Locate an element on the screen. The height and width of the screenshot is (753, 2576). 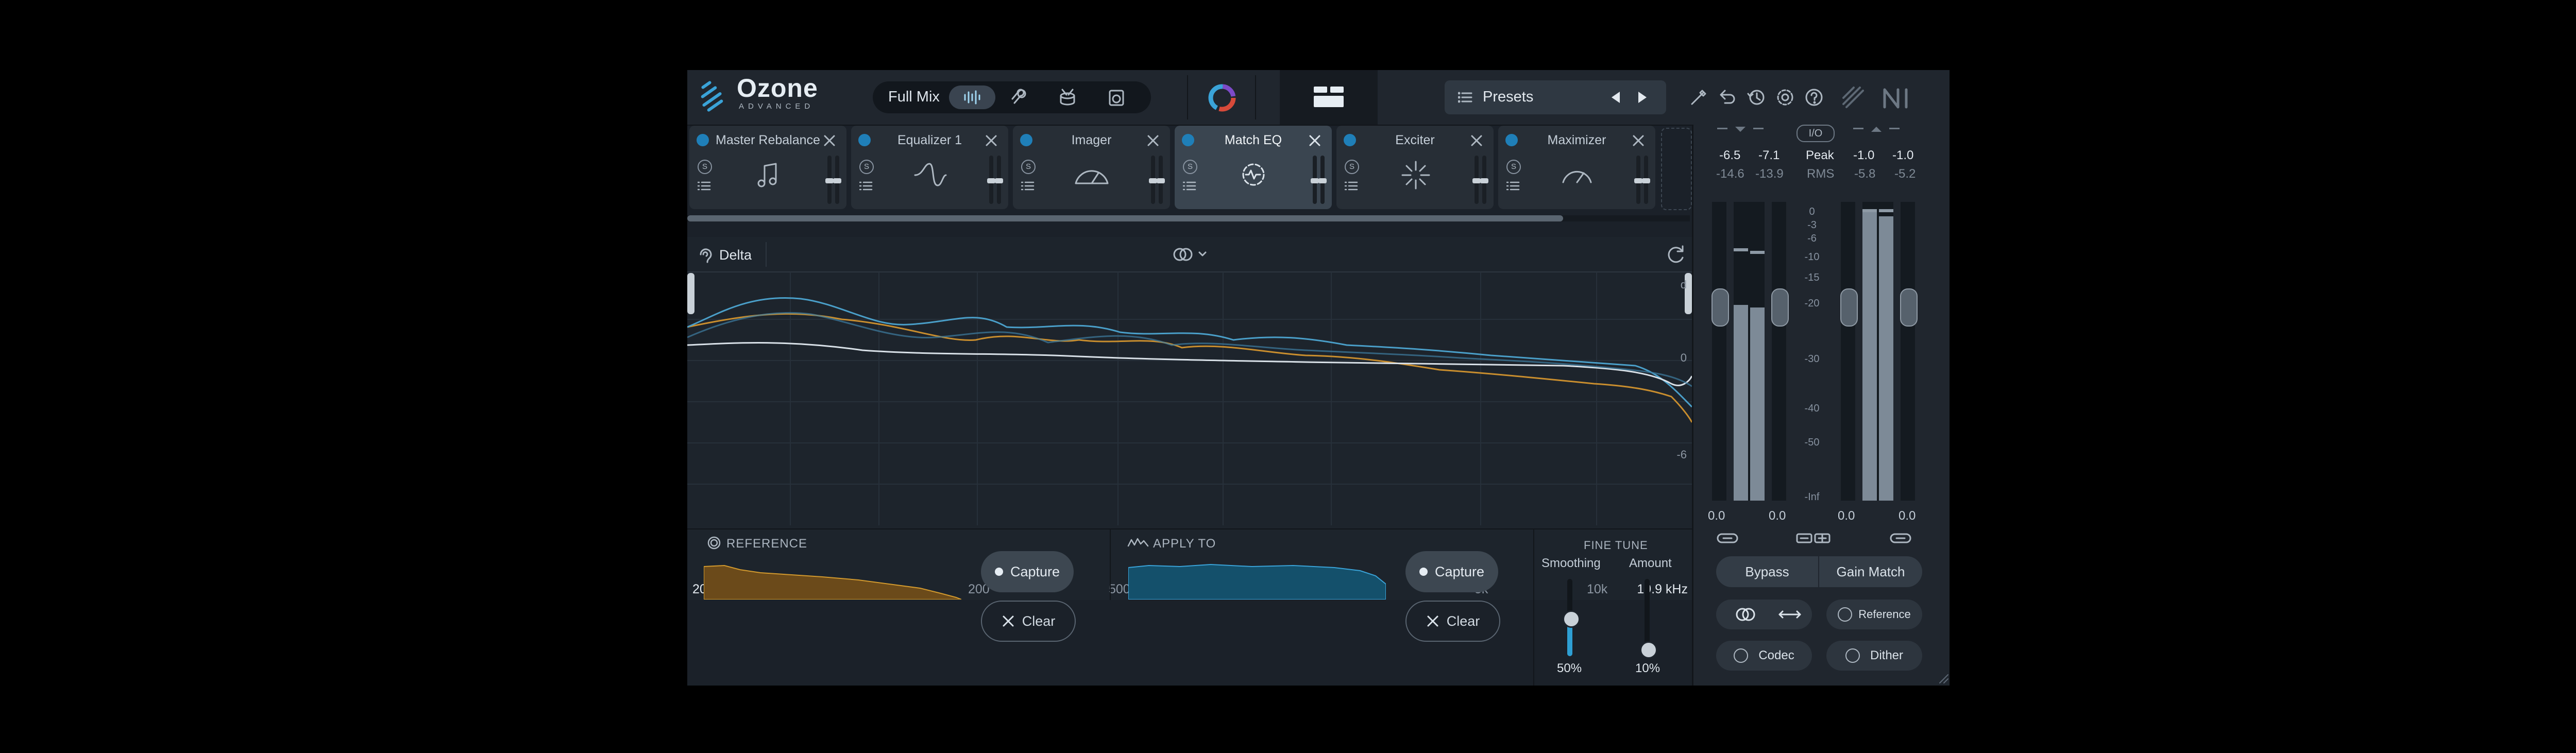
reference-clear-button: Clear is located at coordinates (1028, 621).